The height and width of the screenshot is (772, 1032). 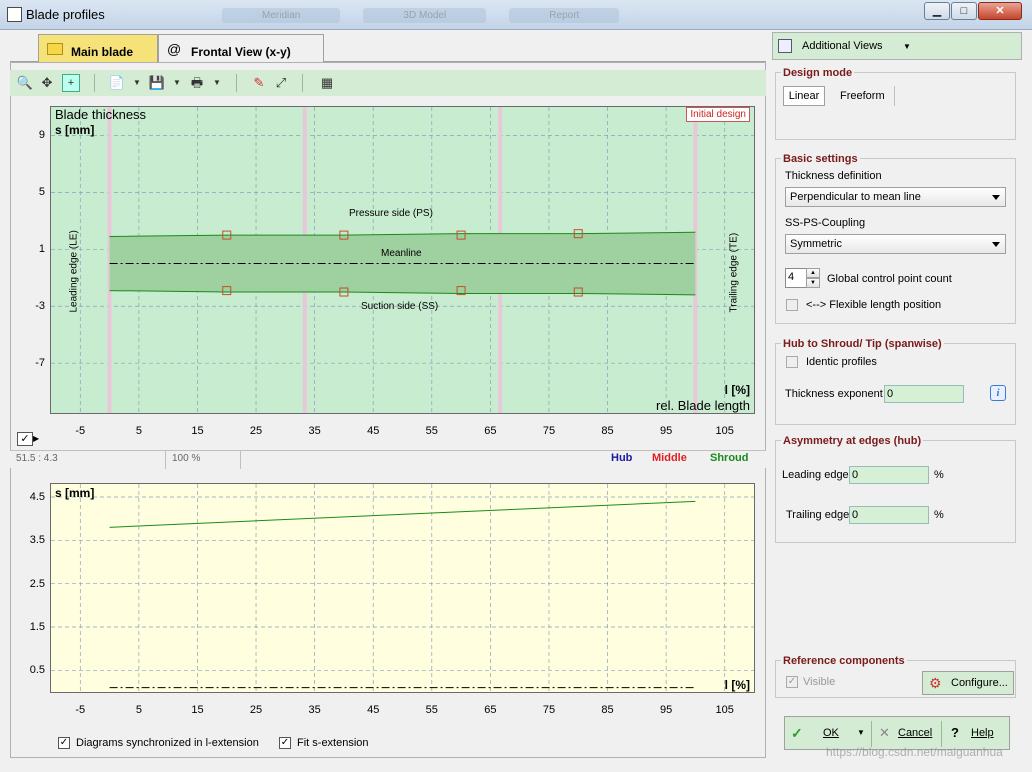 I want to click on window-title: Blade profiles, so click(x=65, y=14).